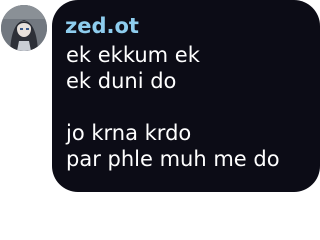 The image size is (320, 240). What do you see at coordinates (102, 26) in the screenshot?
I see `username: zed.ot` at bounding box center [102, 26].